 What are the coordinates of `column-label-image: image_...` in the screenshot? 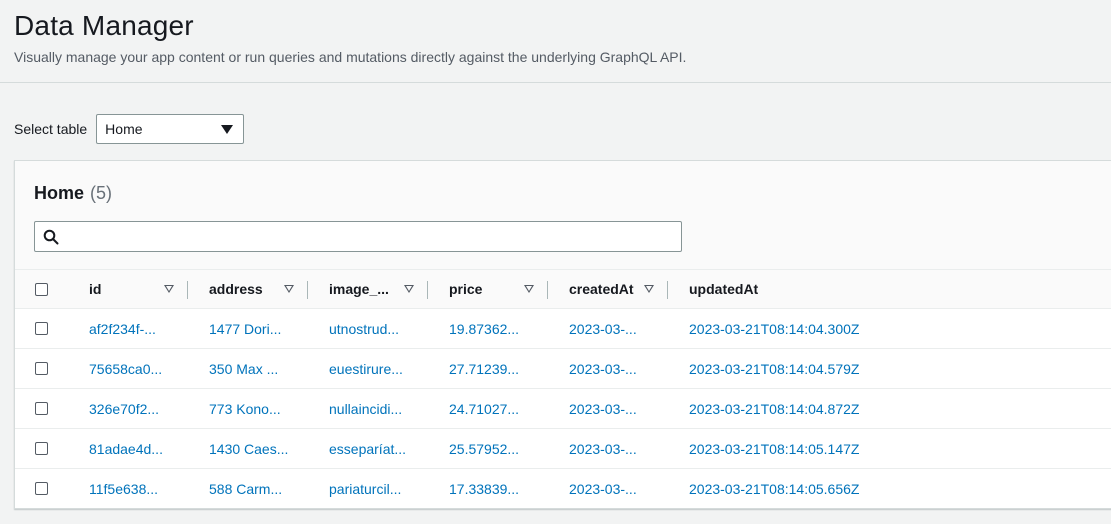 It's located at (359, 289).